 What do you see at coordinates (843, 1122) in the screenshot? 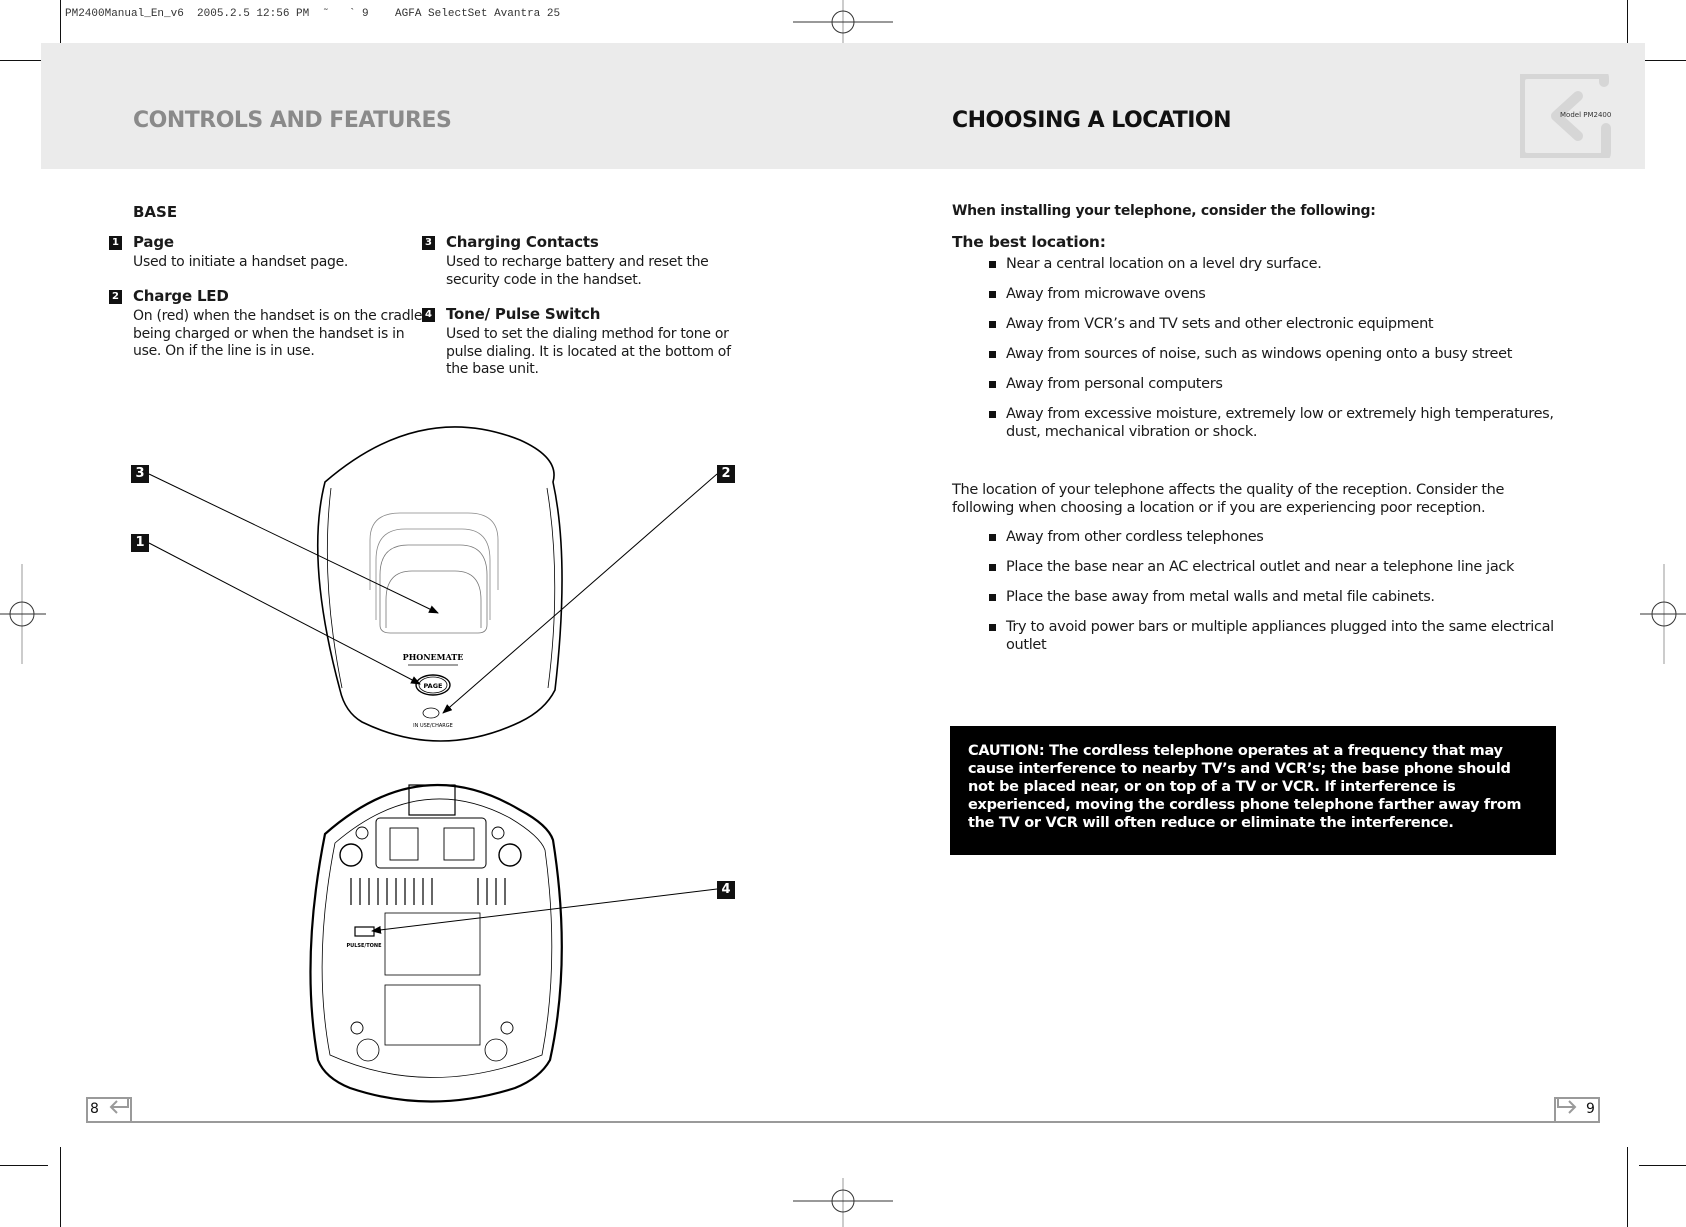
I see `footer-rule` at bounding box center [843, 1122].